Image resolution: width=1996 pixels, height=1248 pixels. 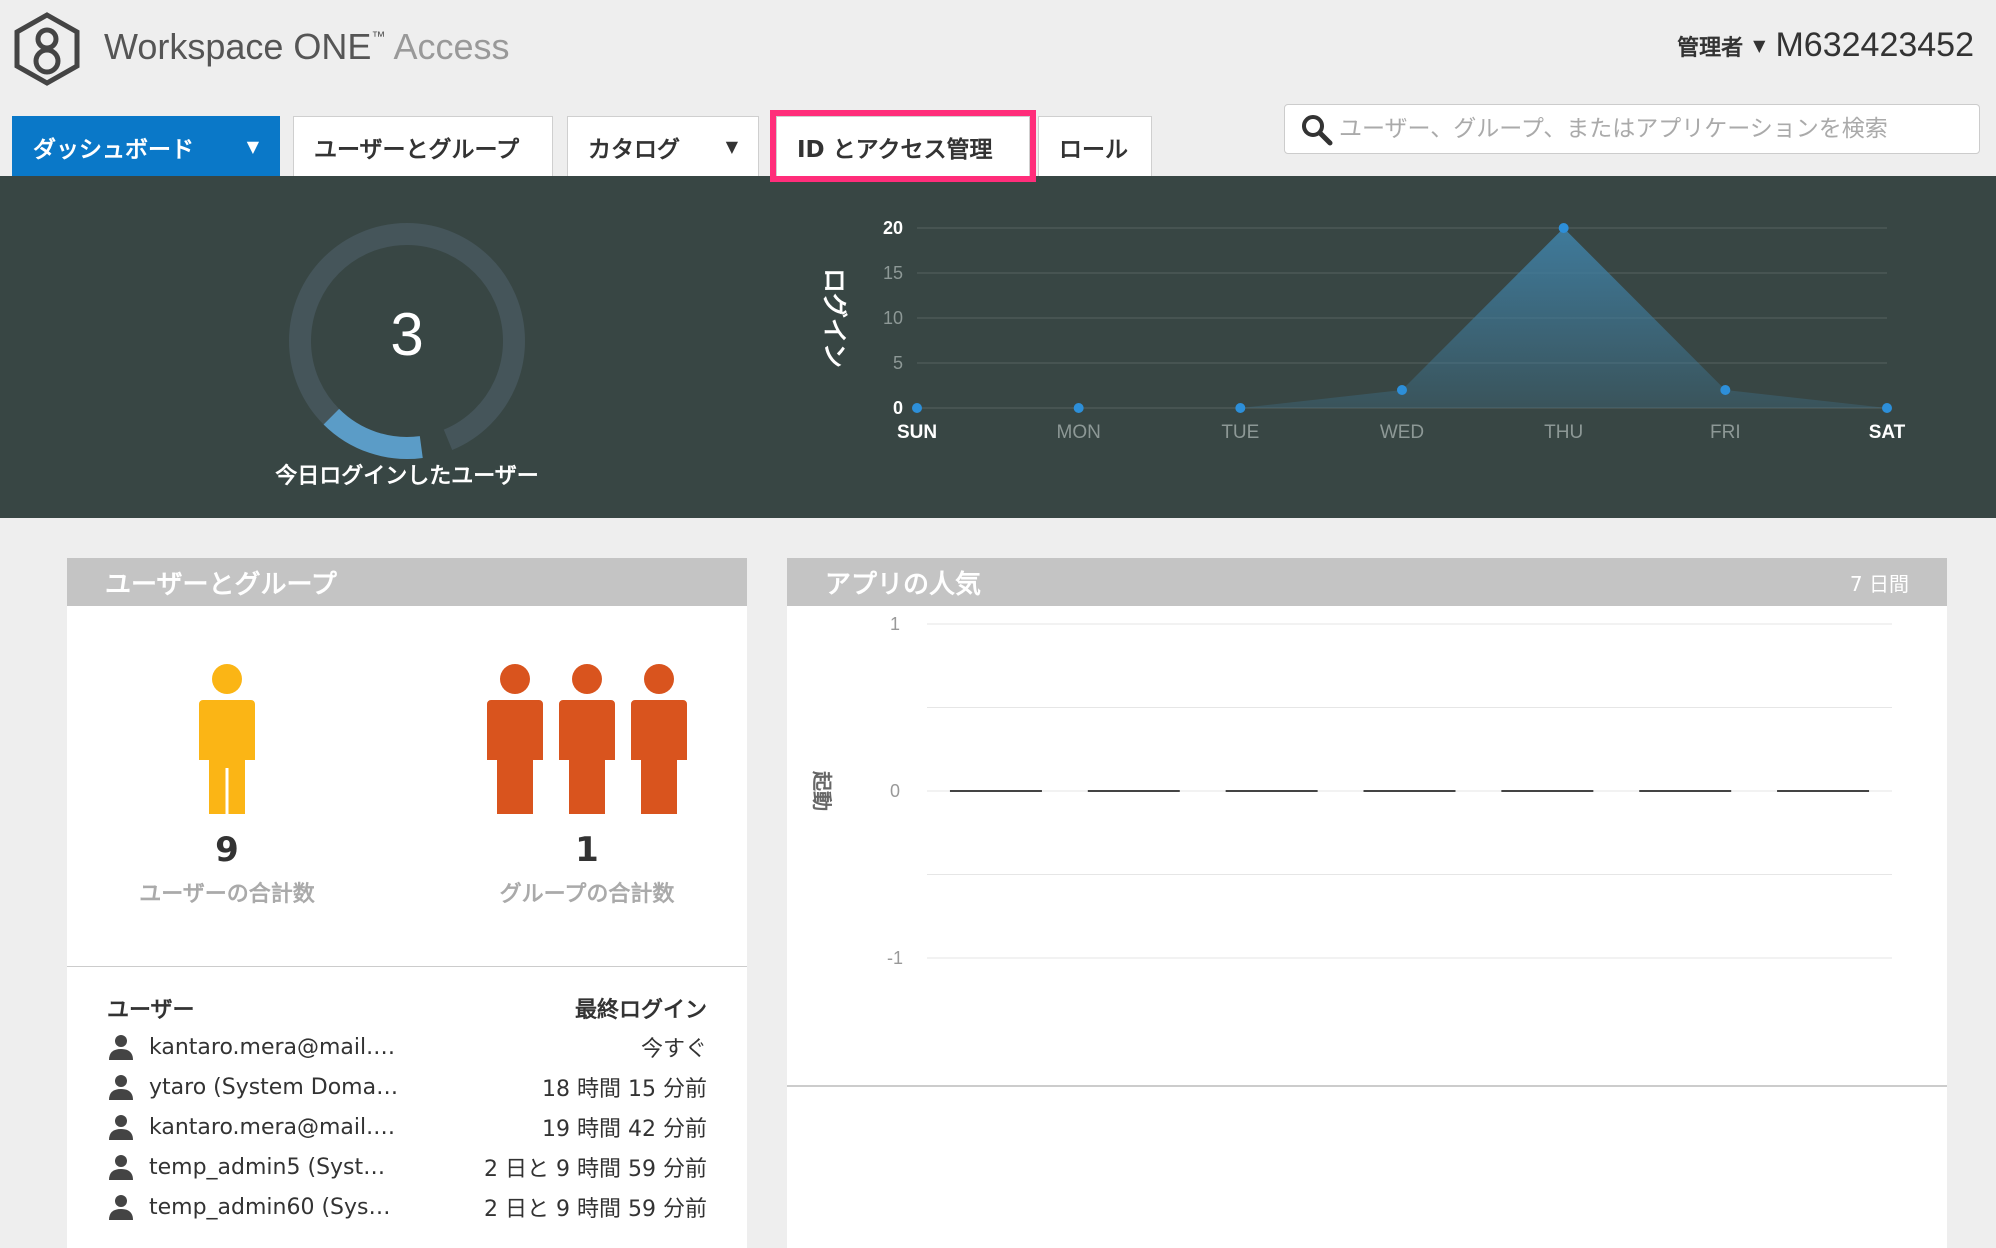 What do you see at coordinates (407, 476) in the screenshot?
I see `today-login-label: 今日ログインしたユーザー` at bounding box center [407, 476].